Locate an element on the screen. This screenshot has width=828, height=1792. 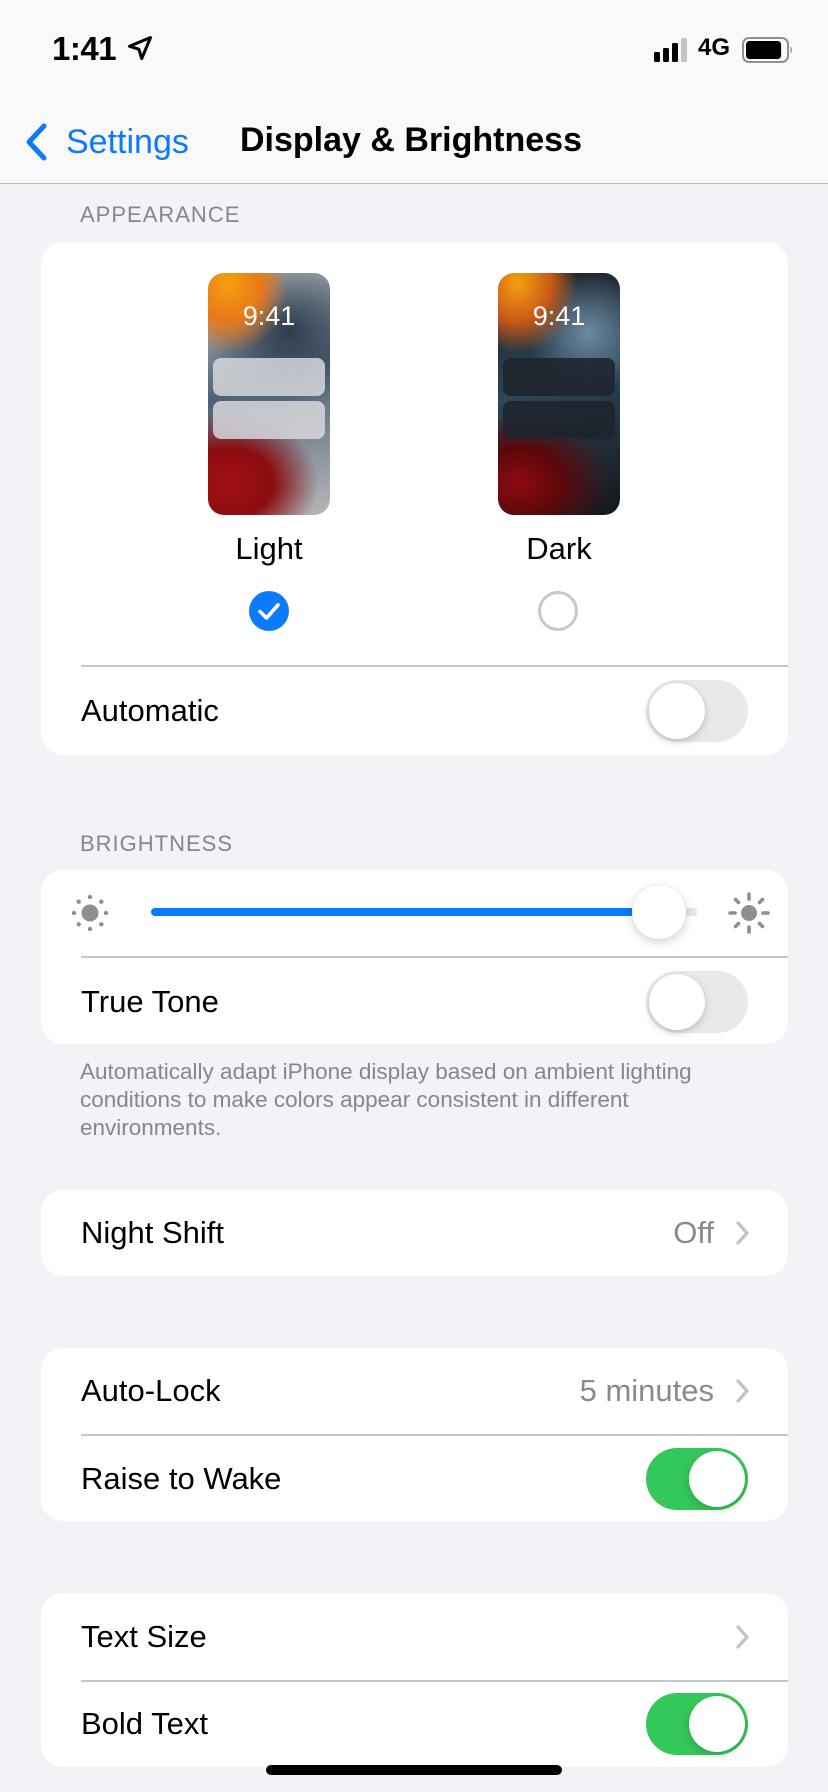
automatic-toggle is located at coordinates (697, 711).